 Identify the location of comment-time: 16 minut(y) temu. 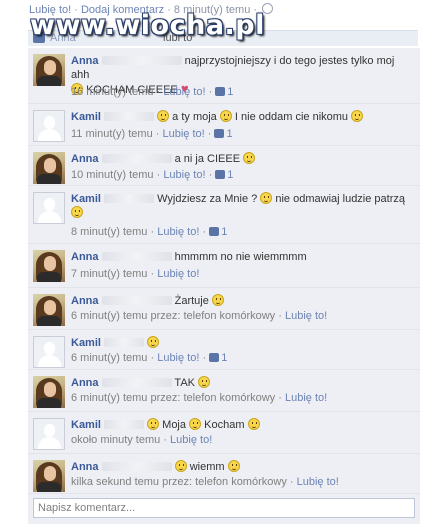
(112, 92).